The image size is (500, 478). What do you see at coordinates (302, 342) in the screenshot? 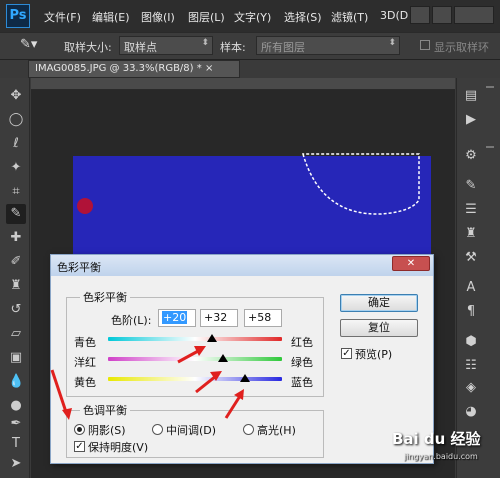
I see `red-label: 红色` at bounding box center [302, 342].